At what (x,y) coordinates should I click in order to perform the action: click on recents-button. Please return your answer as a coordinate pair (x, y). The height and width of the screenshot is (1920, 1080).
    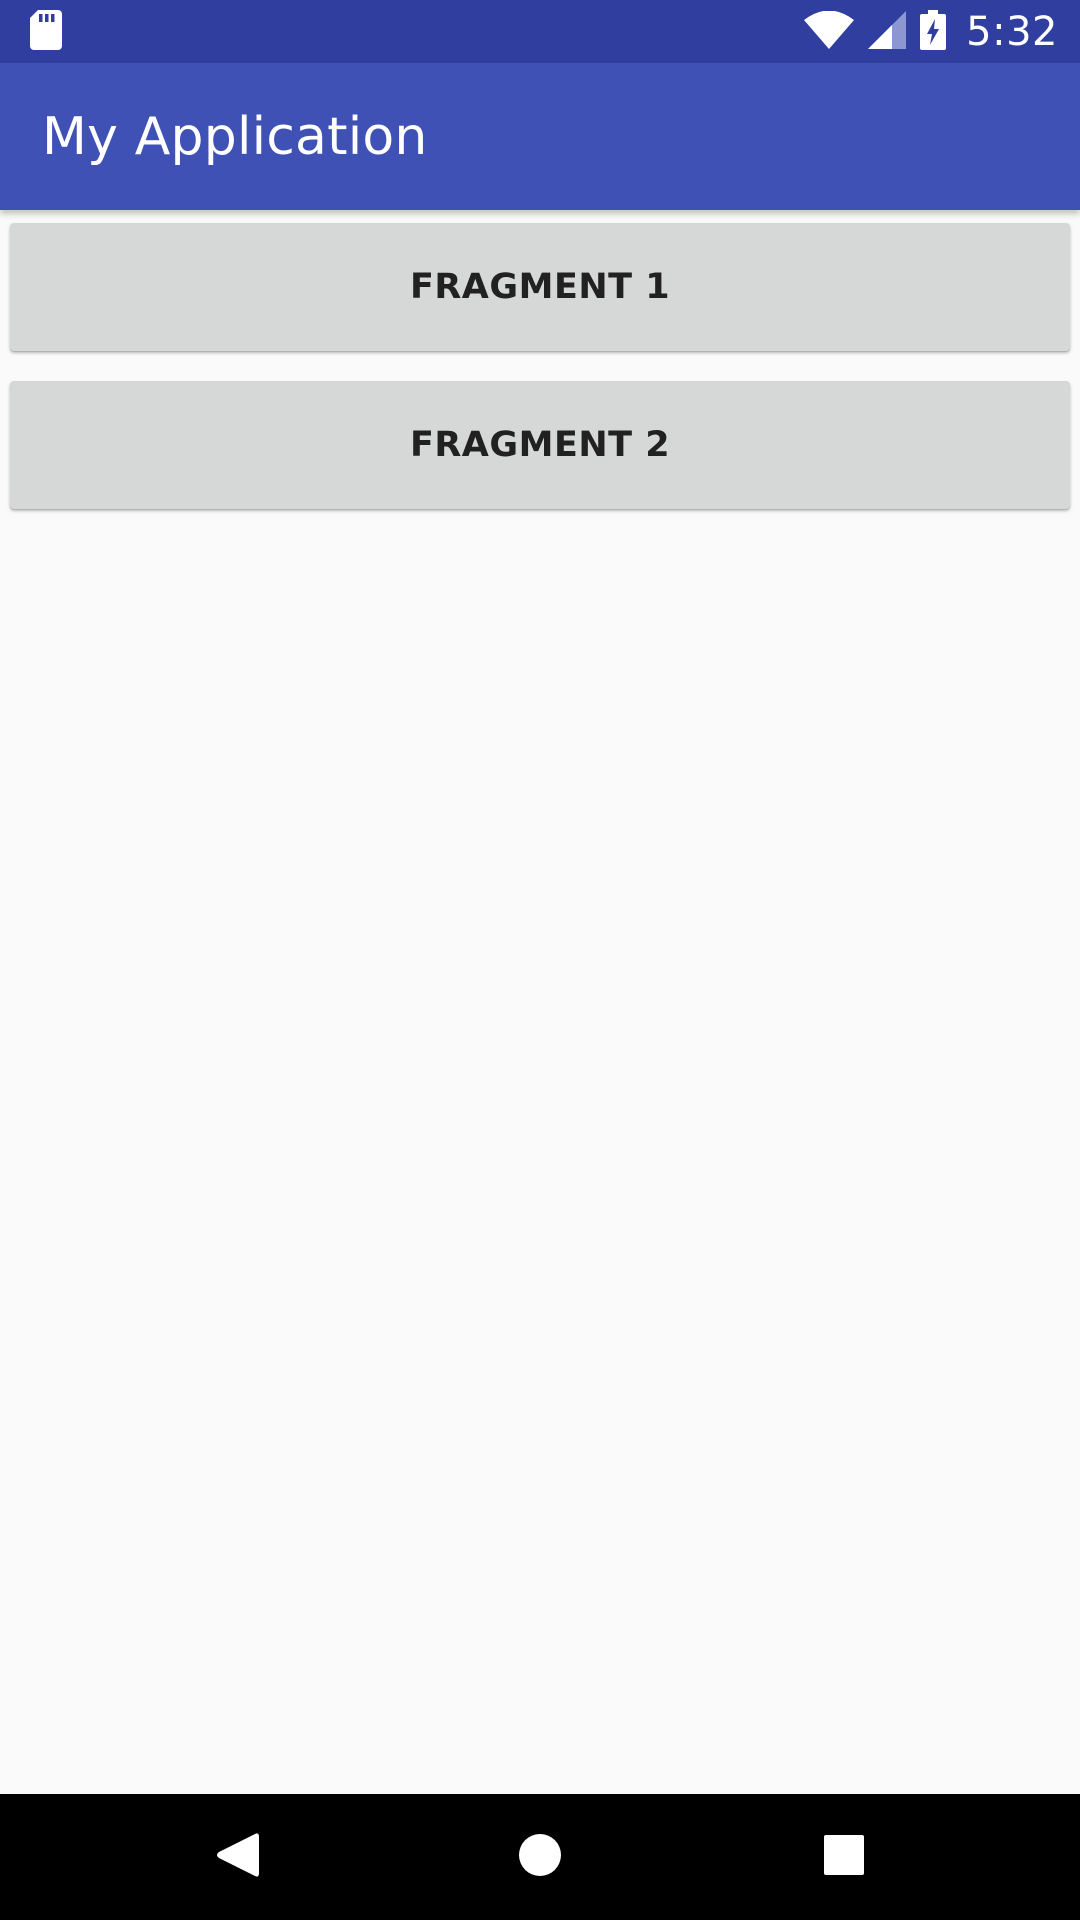
    Looking at the image, I should click on (844, 1857).